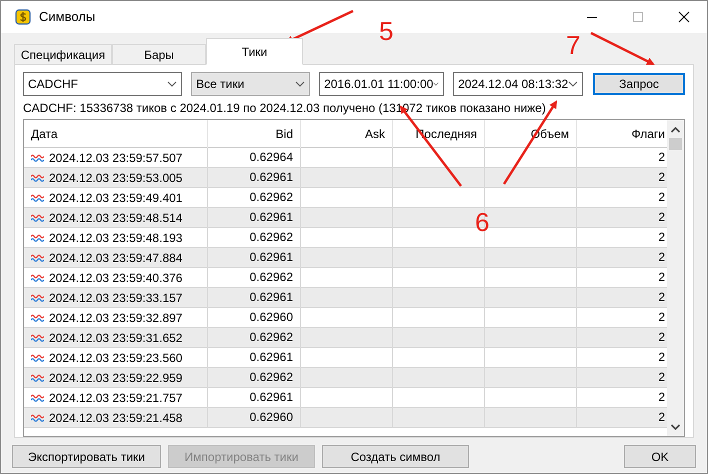 Image resolution: width=708 pixels, height=474 pixels. What do you see at coordinates (622, 49) in the screenshot?
I see `annotation-arrow` at bounding box center [622, 49].